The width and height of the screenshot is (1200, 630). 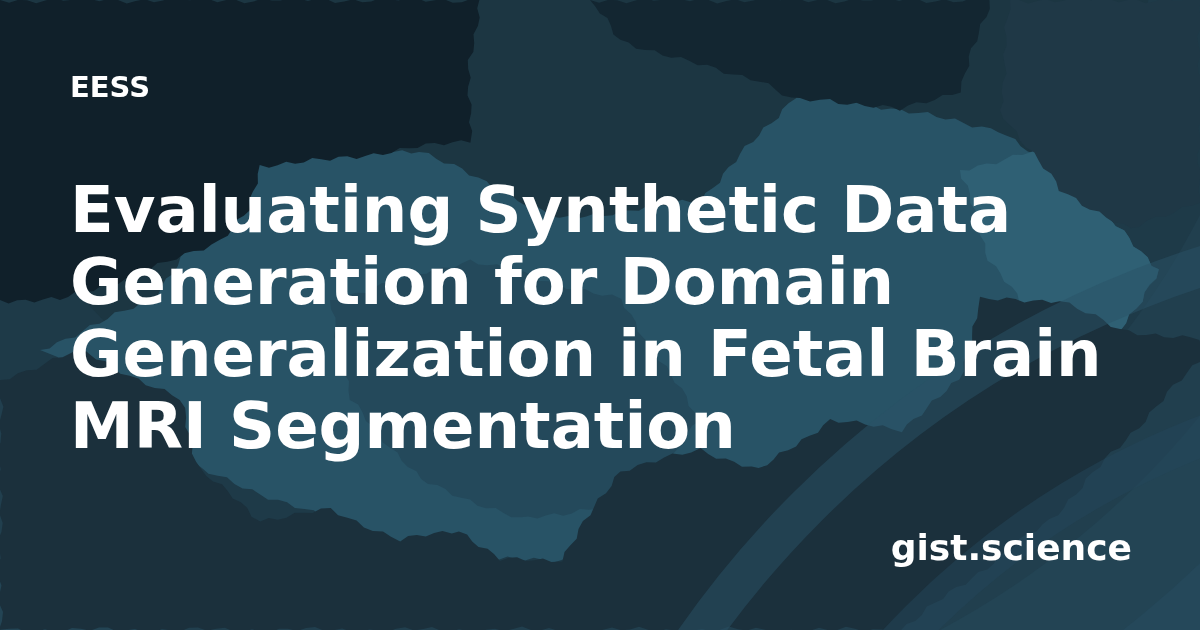 I want to click on site-name: gist.science, so click(x=1011, y=548).